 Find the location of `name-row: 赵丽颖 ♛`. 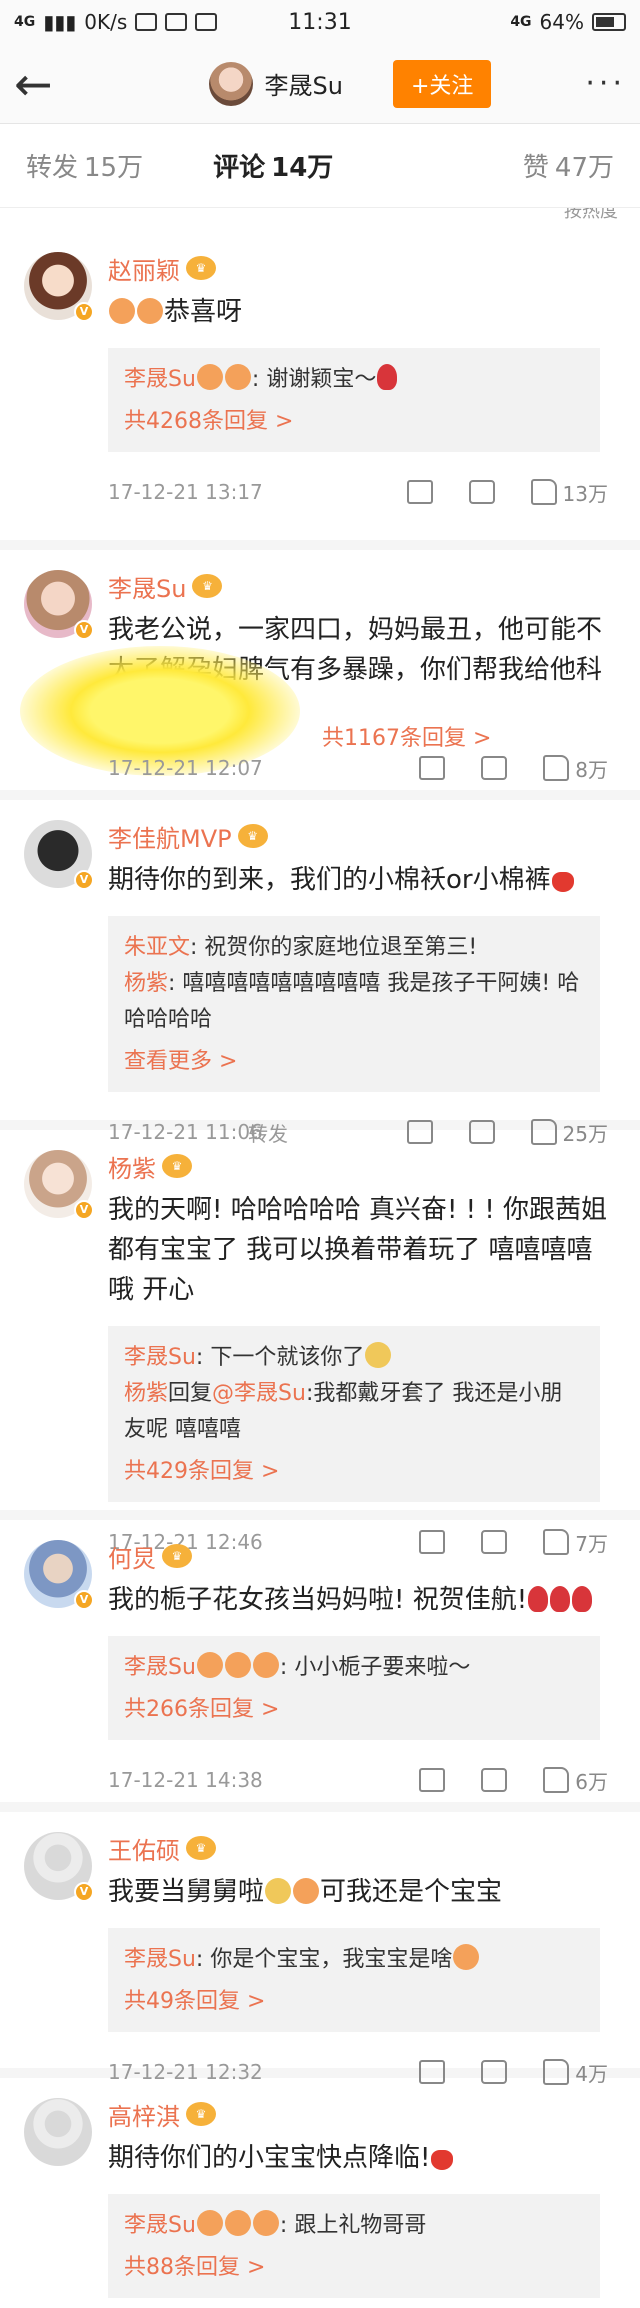

name-row: 赵丽颖 ♛ is located at coordinates (363, 269).